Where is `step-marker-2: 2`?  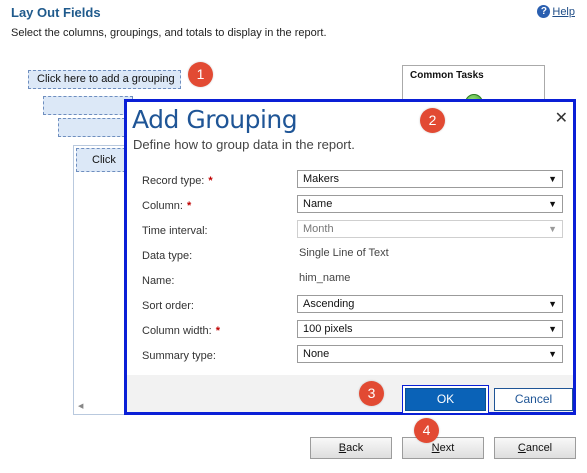 step-marker-2: 2 is located at coordinates (432, 120).